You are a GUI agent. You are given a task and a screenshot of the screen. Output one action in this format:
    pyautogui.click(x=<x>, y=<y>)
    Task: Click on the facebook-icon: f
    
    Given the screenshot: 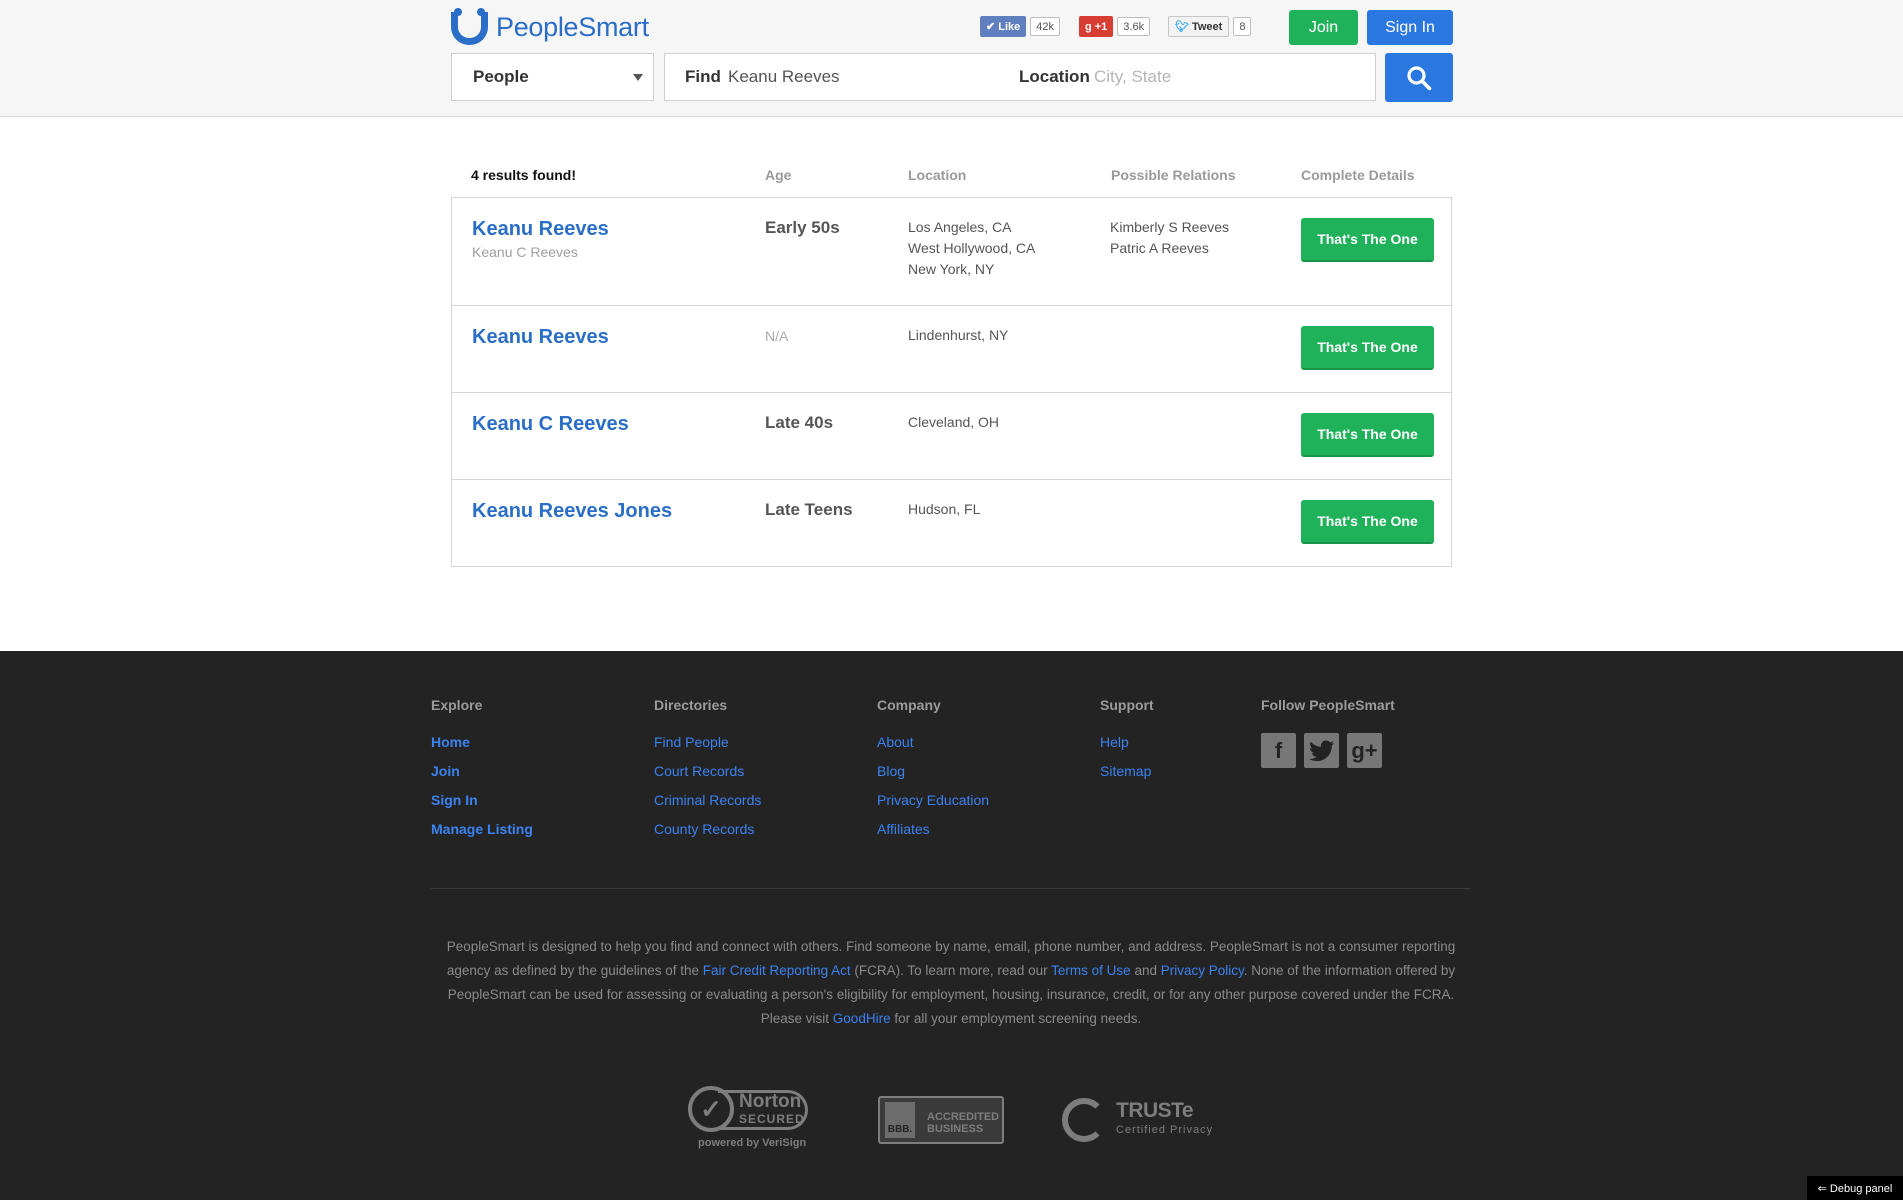 What is the action you would take?
    pyautogui.click(x=1278, y=750)
    